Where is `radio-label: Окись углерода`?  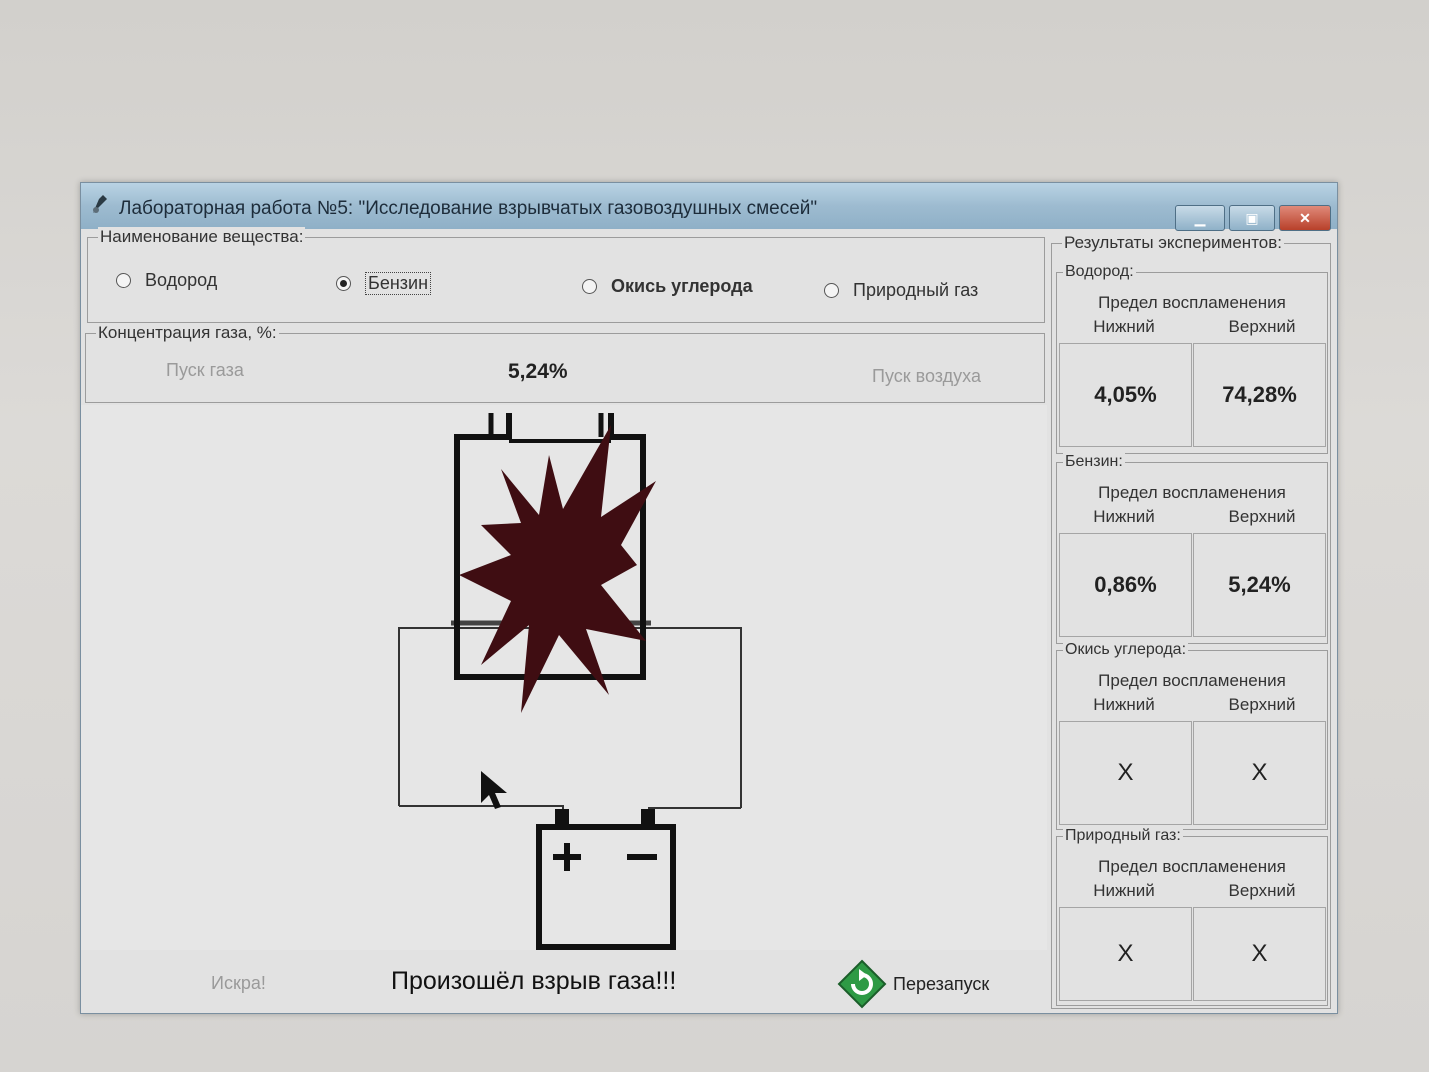
radio-label: Окись углерода is located at coordinates (682, 286).